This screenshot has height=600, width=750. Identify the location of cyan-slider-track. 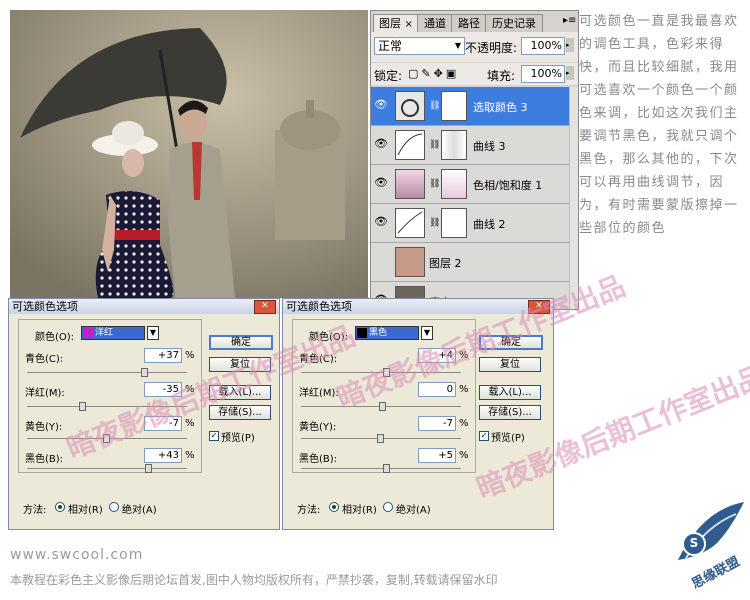
(381, 372).